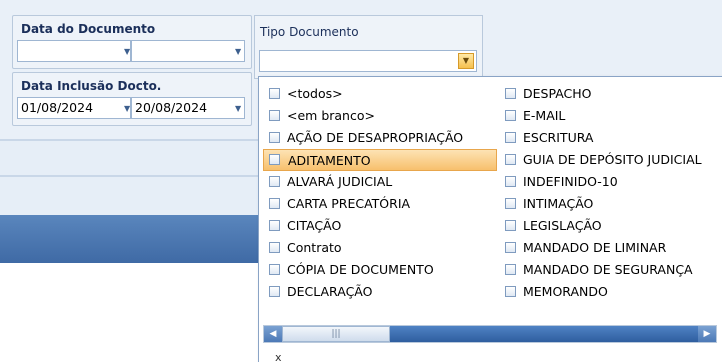 The height and width of the screenshot is (362, 722). Describe the element at coordinates (278, 356) in the screenshot. I see `close-icon: x` at that location.